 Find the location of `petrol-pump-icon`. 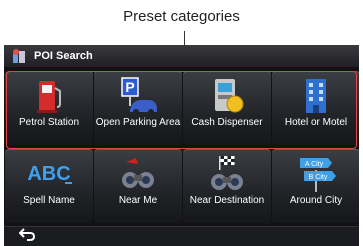

petrol-pump-icon is located at coordinates (49, 96).